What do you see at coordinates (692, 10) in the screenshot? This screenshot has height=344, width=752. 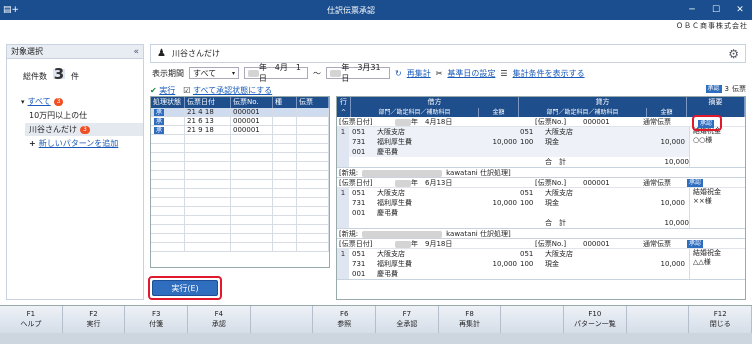 I see `minimize-icon: ─` at bounding box center [692, 10].